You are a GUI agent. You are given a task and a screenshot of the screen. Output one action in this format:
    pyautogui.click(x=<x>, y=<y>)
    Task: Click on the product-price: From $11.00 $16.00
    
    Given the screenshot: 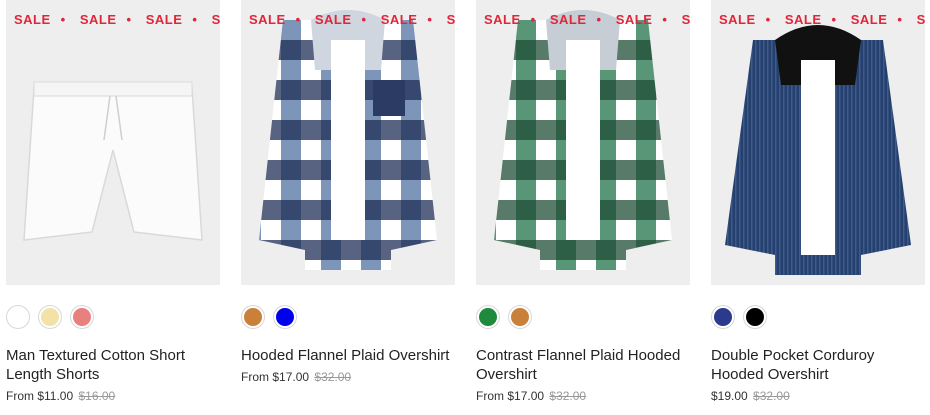 What is the action you would take?
    pyautogui.click(x=113, y=396)
    